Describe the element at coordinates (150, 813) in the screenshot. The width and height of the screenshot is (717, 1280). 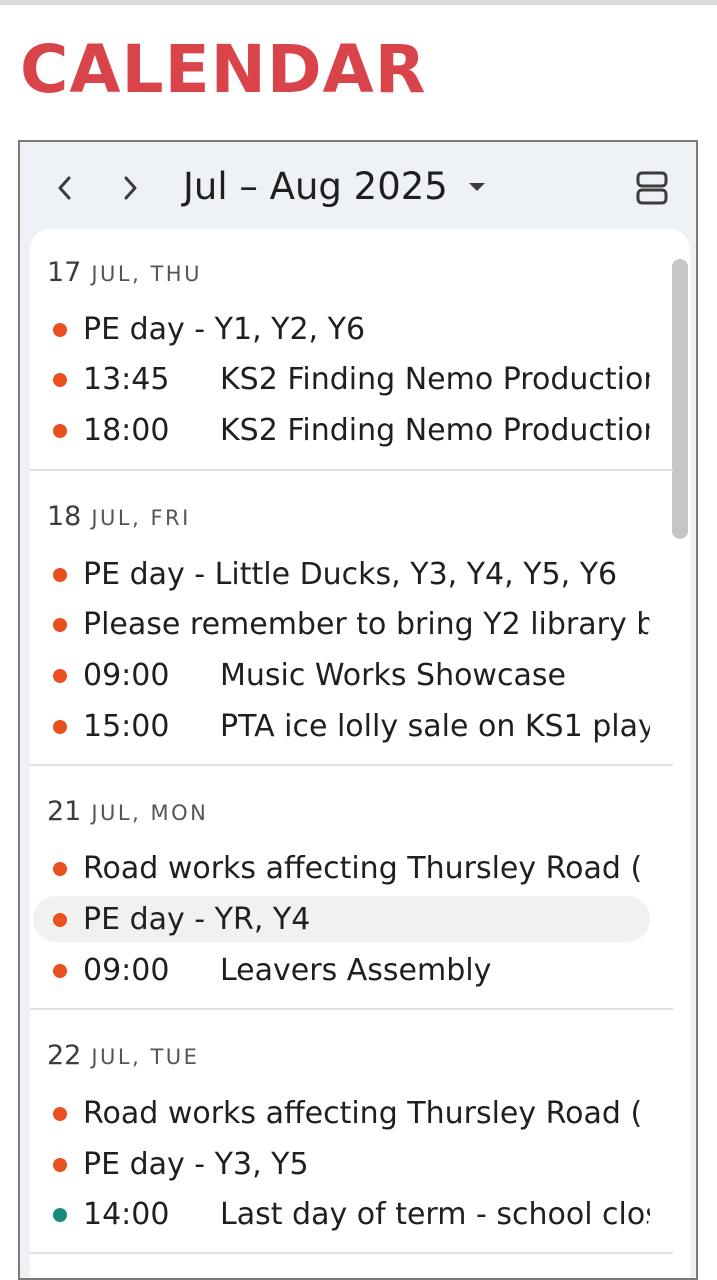
I see `day-label: JUL, MON` at that location.